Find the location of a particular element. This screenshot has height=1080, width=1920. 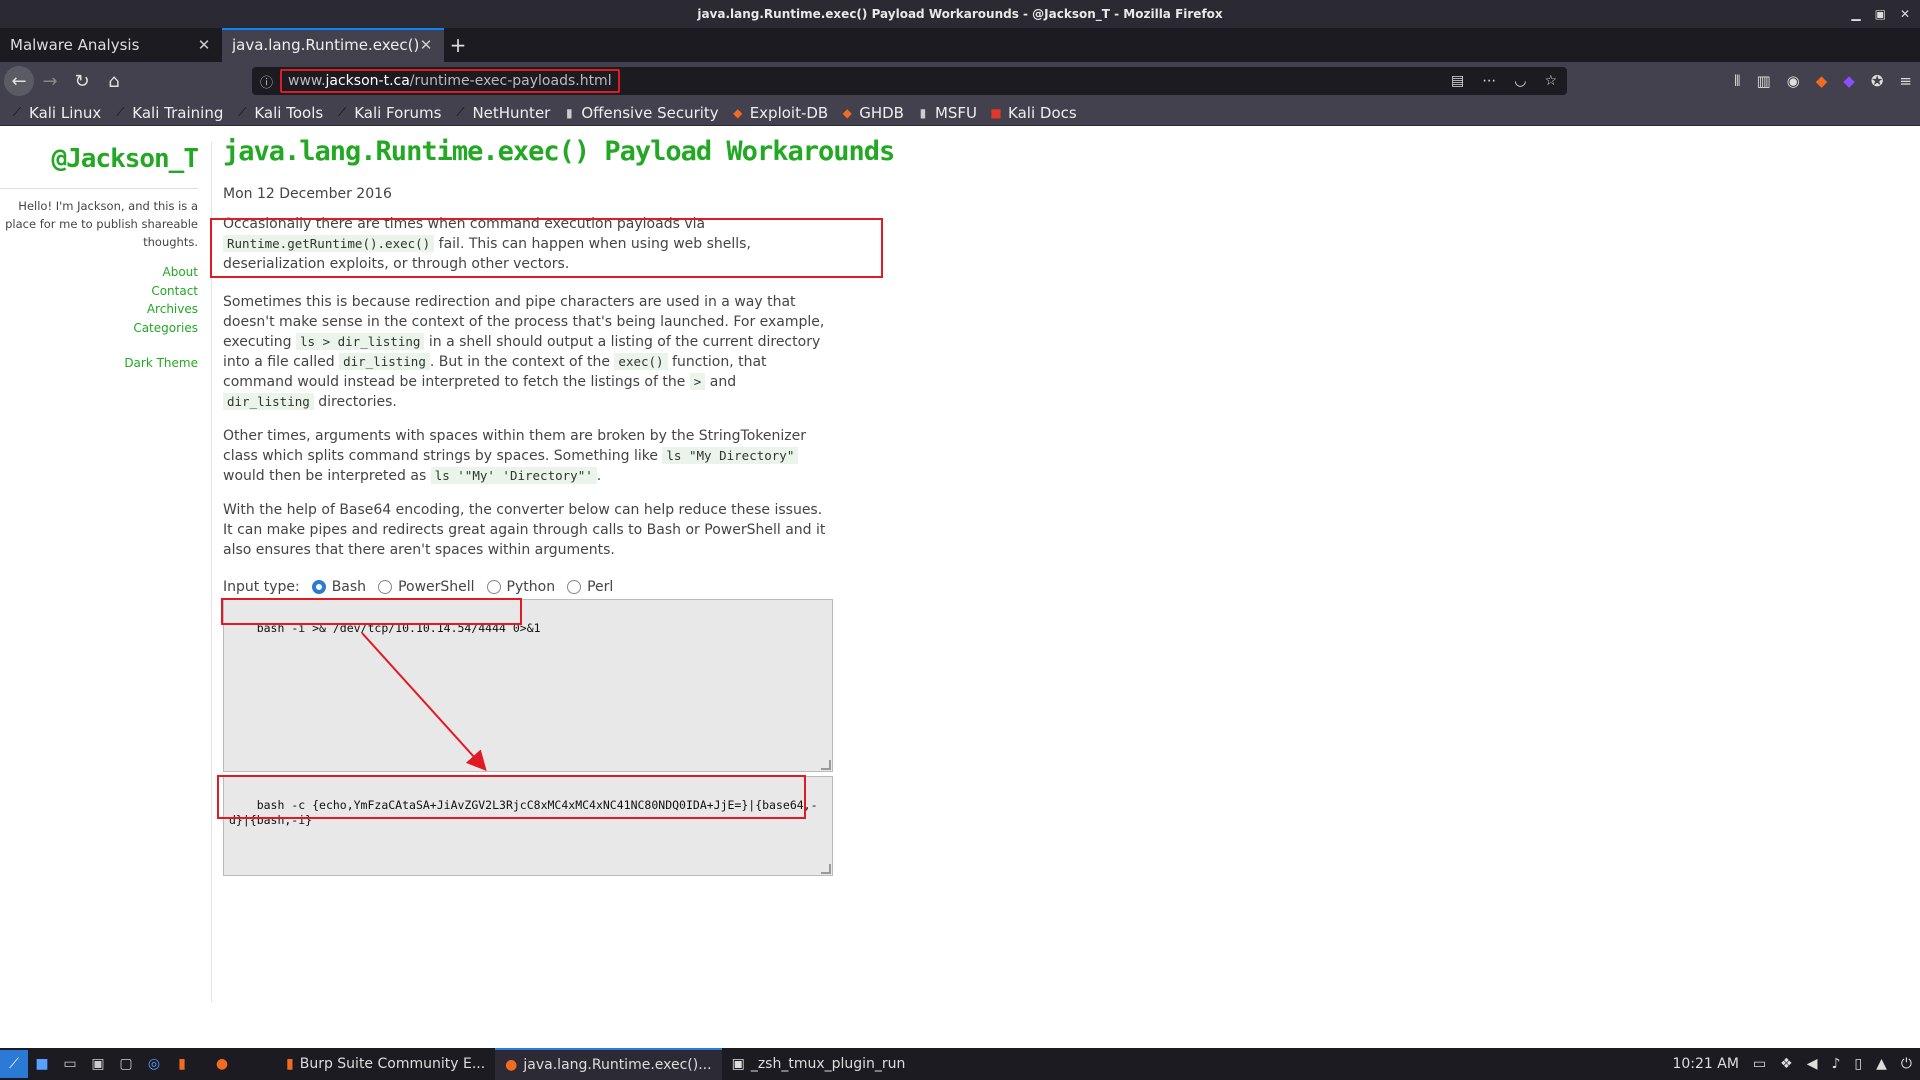

bookmark-kali-linux: ⟋ Kali Linux is located at coordinates (56, 112).